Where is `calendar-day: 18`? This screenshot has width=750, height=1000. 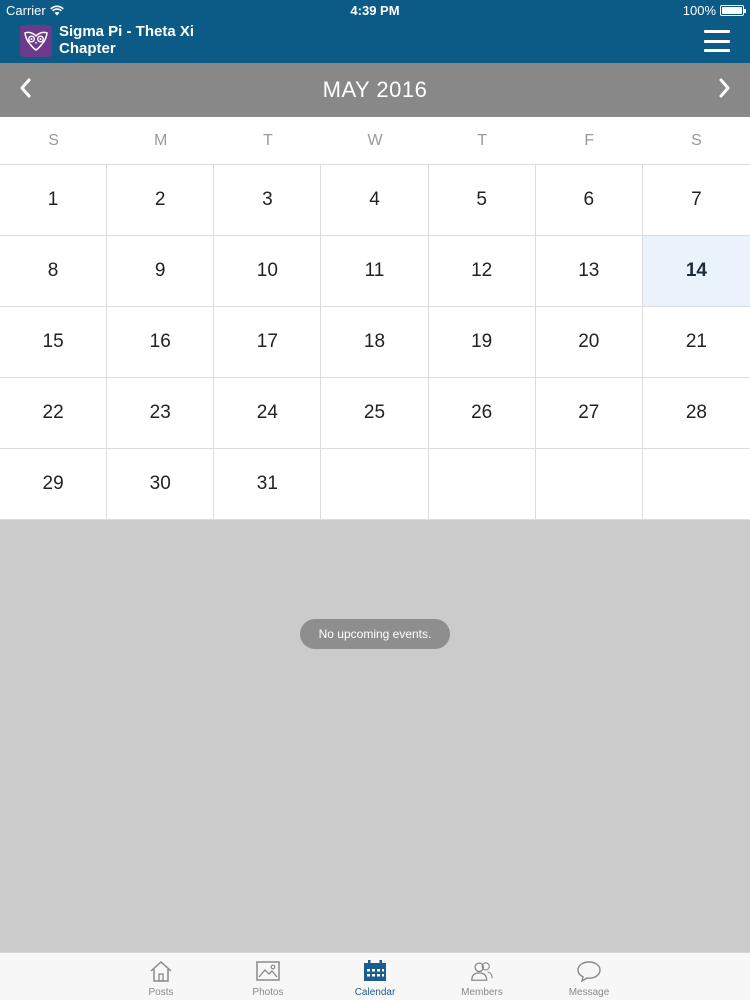 calendar-day: 18 is located at coordinates (375, 342).